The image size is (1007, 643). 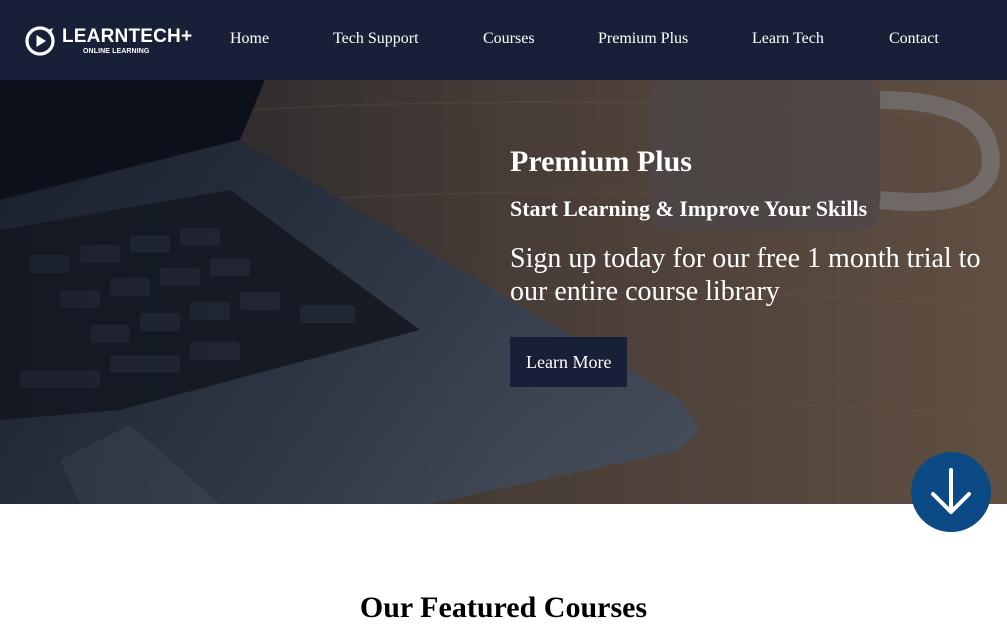 I want to click on hero-title: Premium Plus, so click(x=601, y=161).